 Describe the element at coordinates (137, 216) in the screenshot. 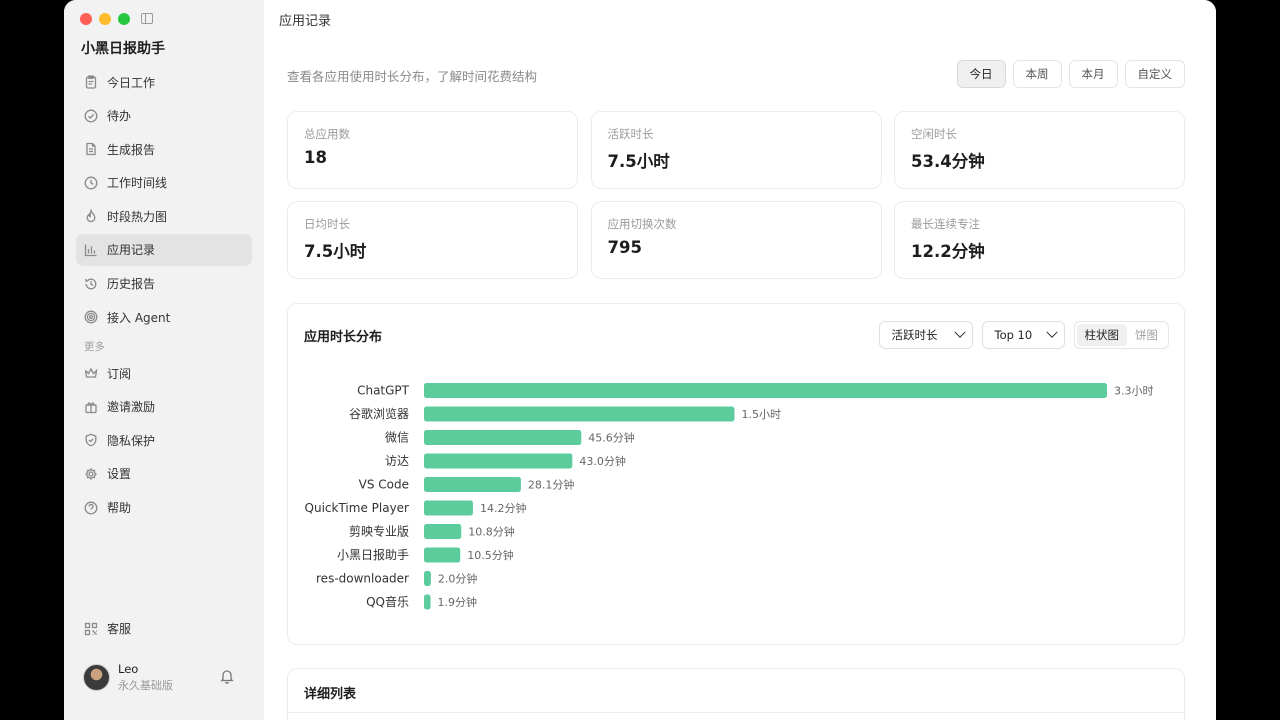

I see `sidebar-item-label: 时段热力图` at that location.